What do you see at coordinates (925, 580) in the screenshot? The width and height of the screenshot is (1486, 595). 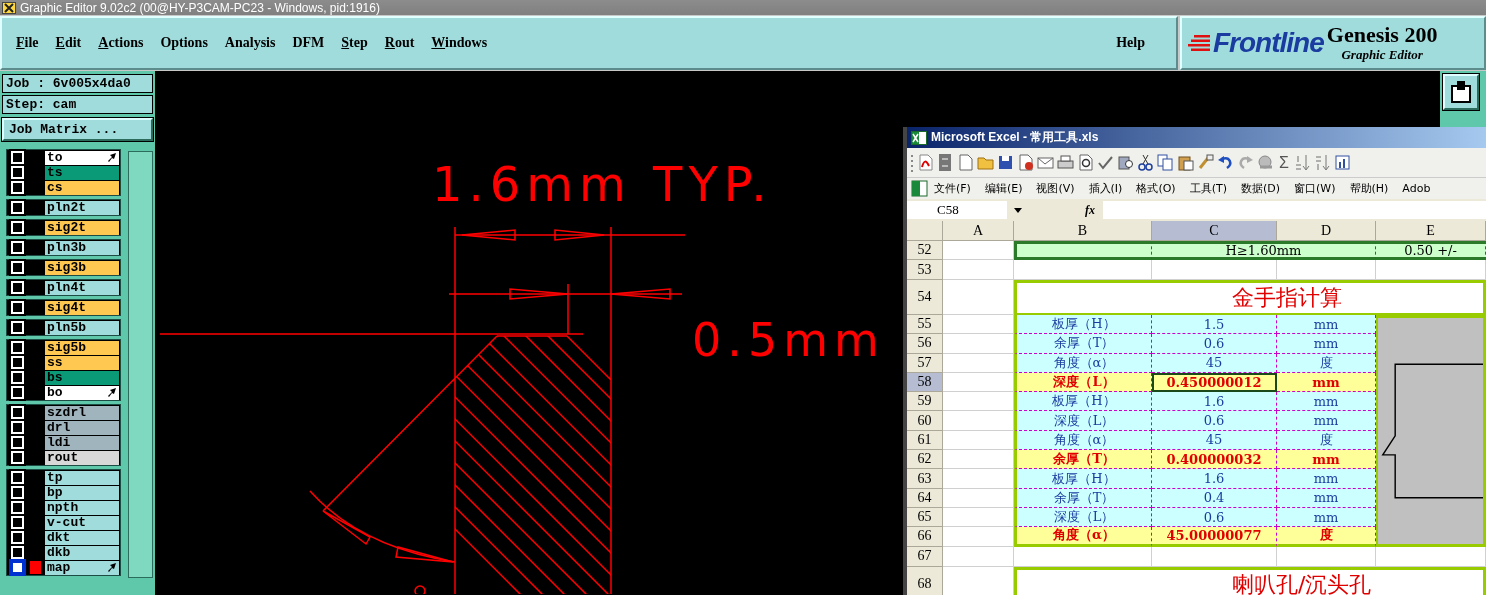 I see `row-header: 68` at bounding box center [925, 580].